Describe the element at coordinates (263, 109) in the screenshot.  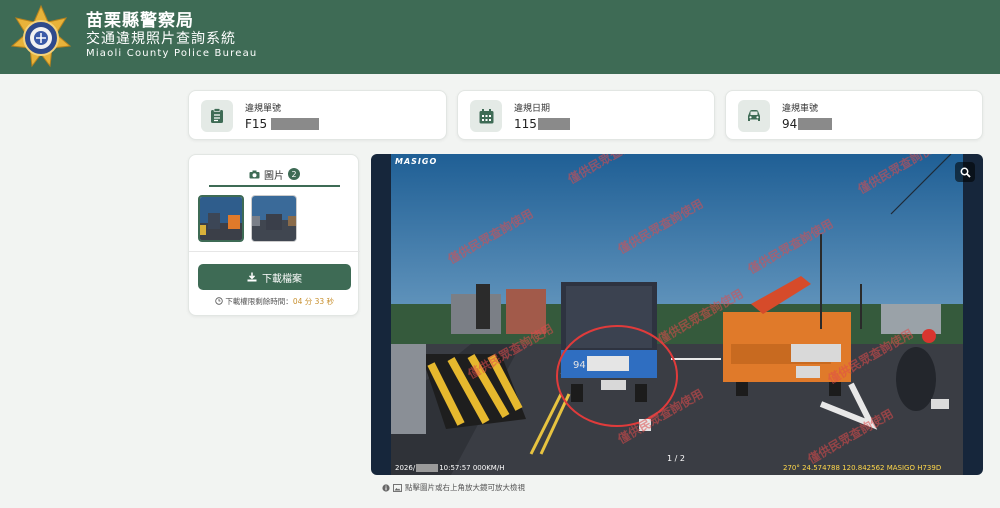
I see `violation-number-label: 違規單號` at that location.